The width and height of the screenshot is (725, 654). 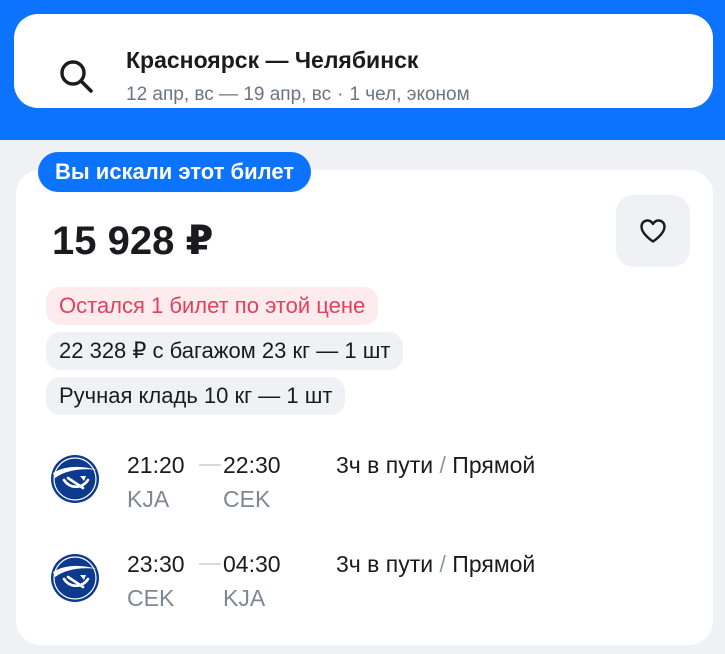 What do you see at coordinates (244, 598) in the screenshot?
I see `arrival-airport: KJA` at bounding box center [244, 598].